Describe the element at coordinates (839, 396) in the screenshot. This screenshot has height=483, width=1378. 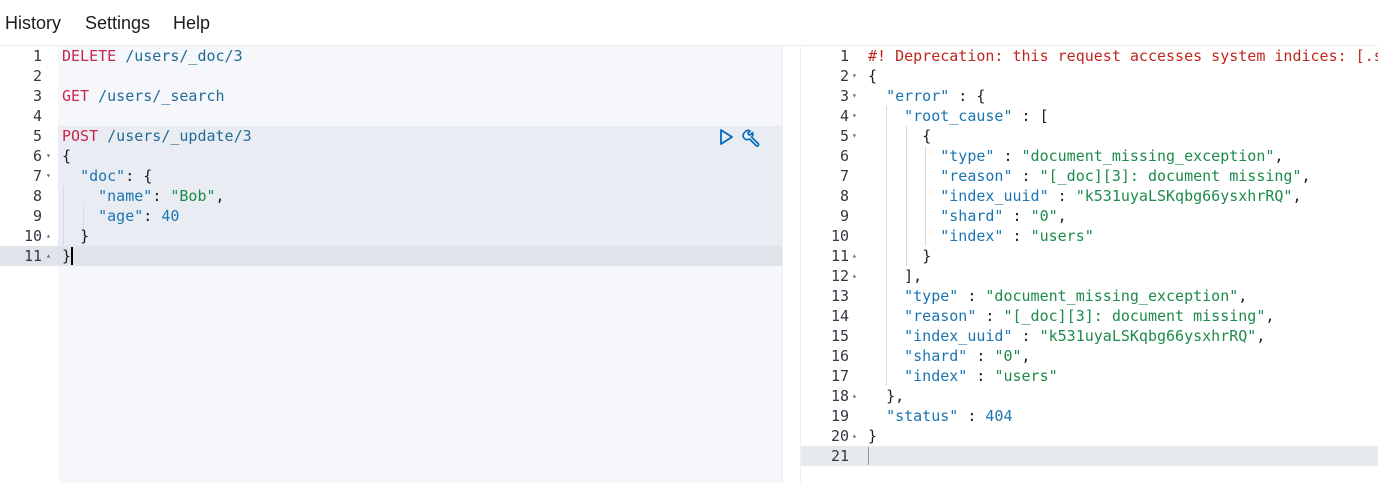
I see `line-number: 18` at that location.